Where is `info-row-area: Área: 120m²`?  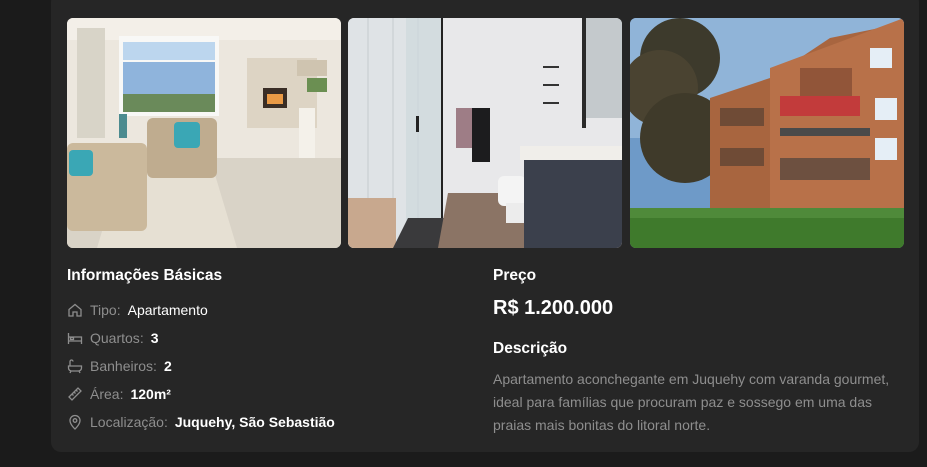
info-row-area: Área: 120m² is located at coordinates (119, 394).